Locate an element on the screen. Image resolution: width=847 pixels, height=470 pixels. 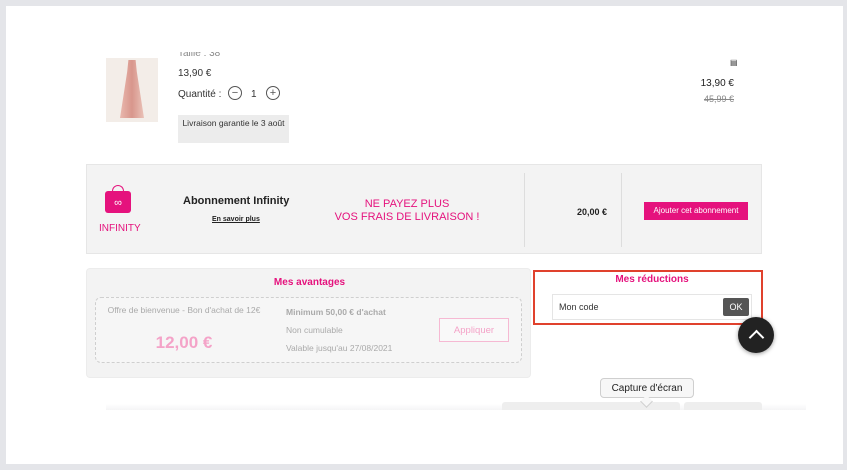
voucher-cumul: Non cumulable is located at coordinates (314, 330).